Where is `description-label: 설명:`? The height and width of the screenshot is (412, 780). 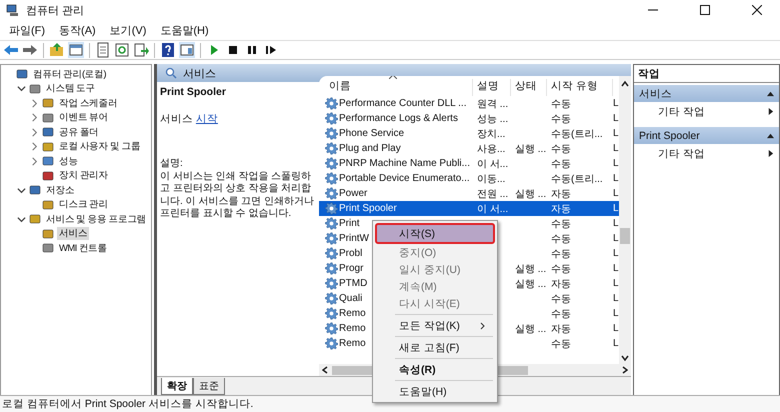
description-label: 설명: is located at coordinates (172, 164).